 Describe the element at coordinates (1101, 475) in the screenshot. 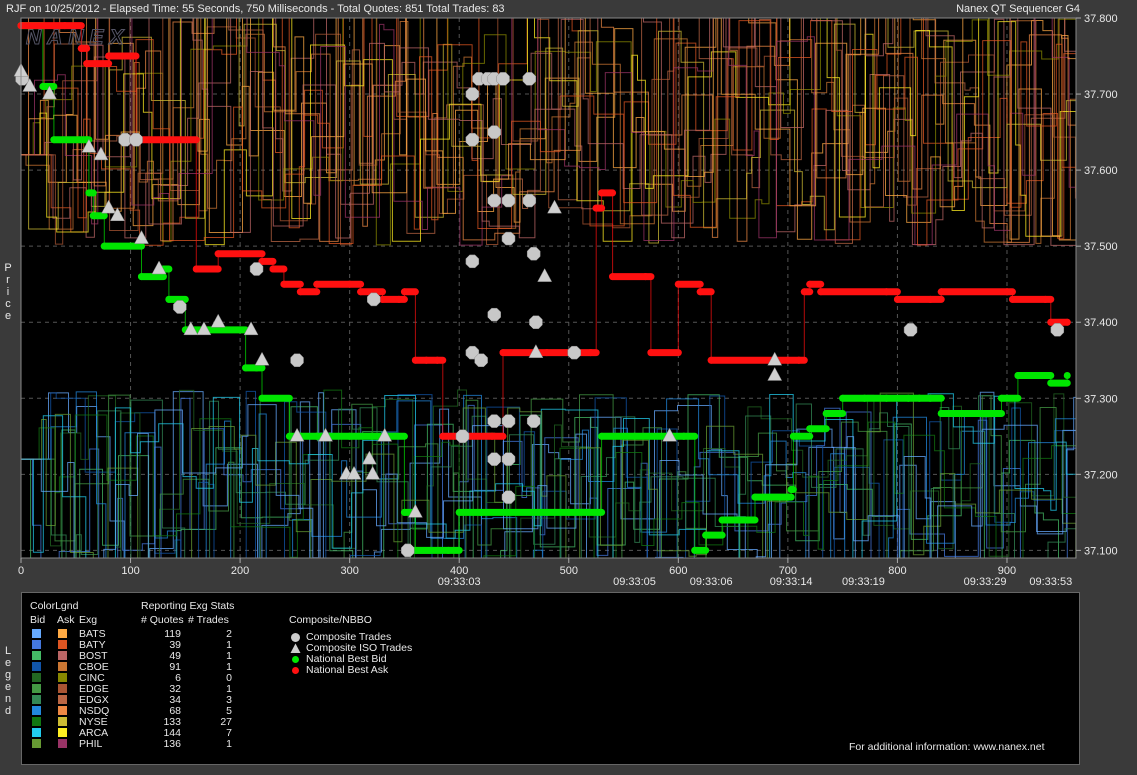

I see `y-tick-label: 37.200` at that location.